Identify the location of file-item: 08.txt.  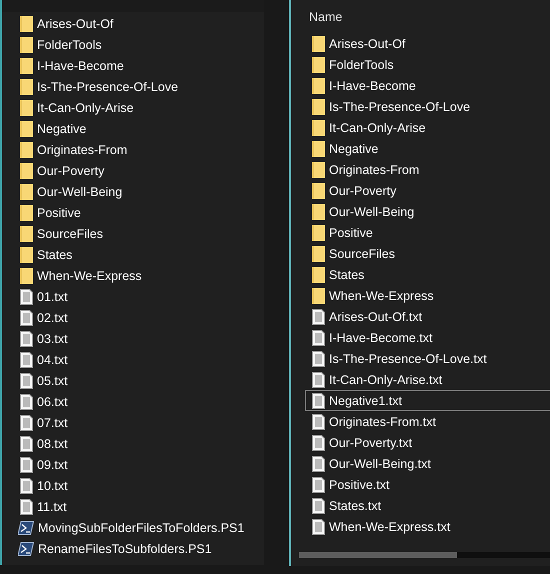
(142, 443).